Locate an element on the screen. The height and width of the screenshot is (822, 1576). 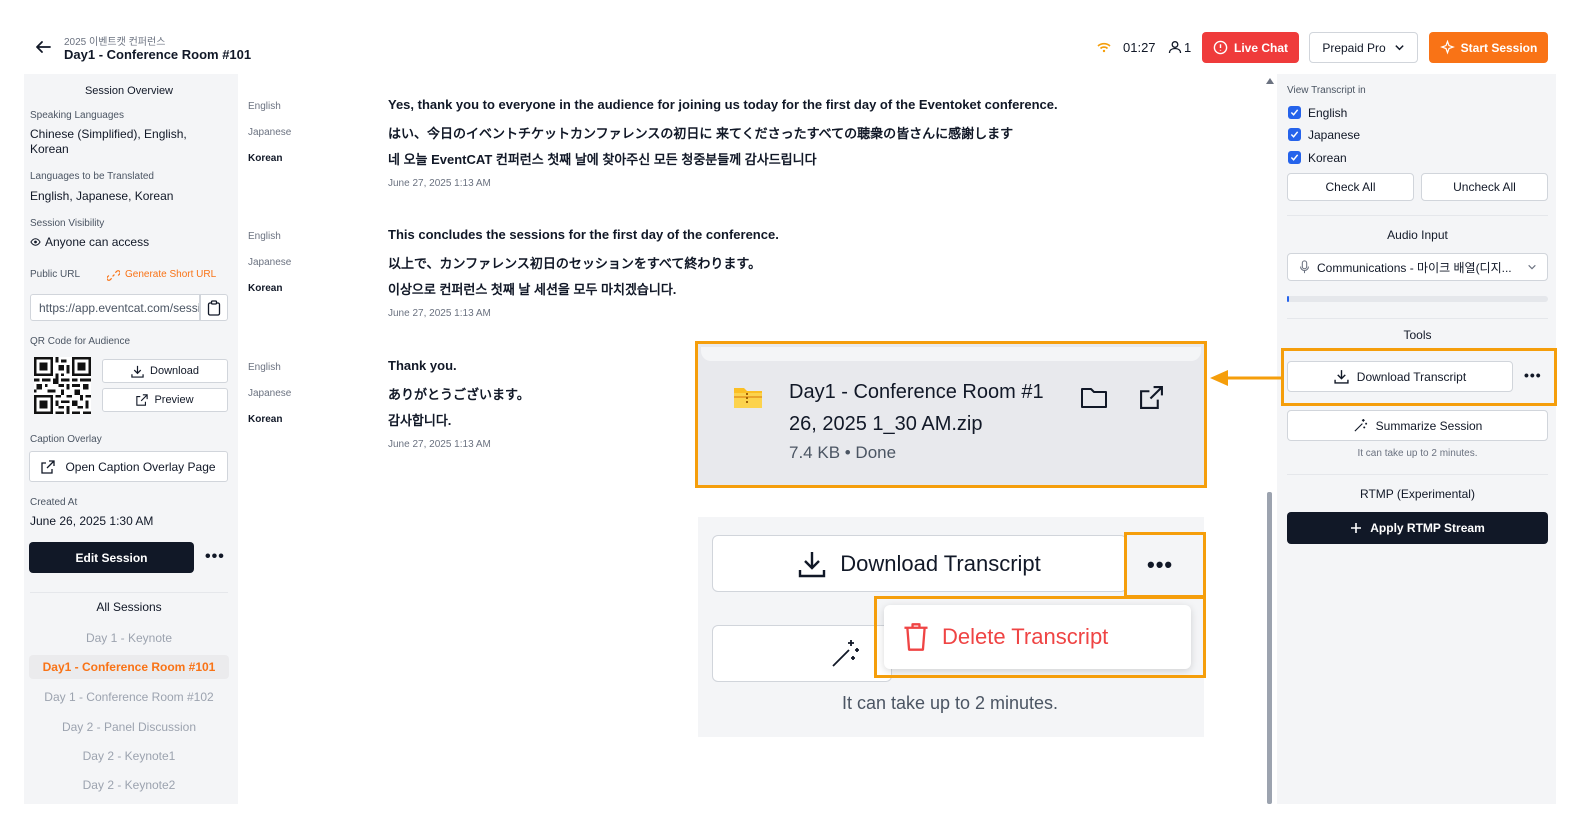
zoom-summarize-button is located at coordinates (802, 653).